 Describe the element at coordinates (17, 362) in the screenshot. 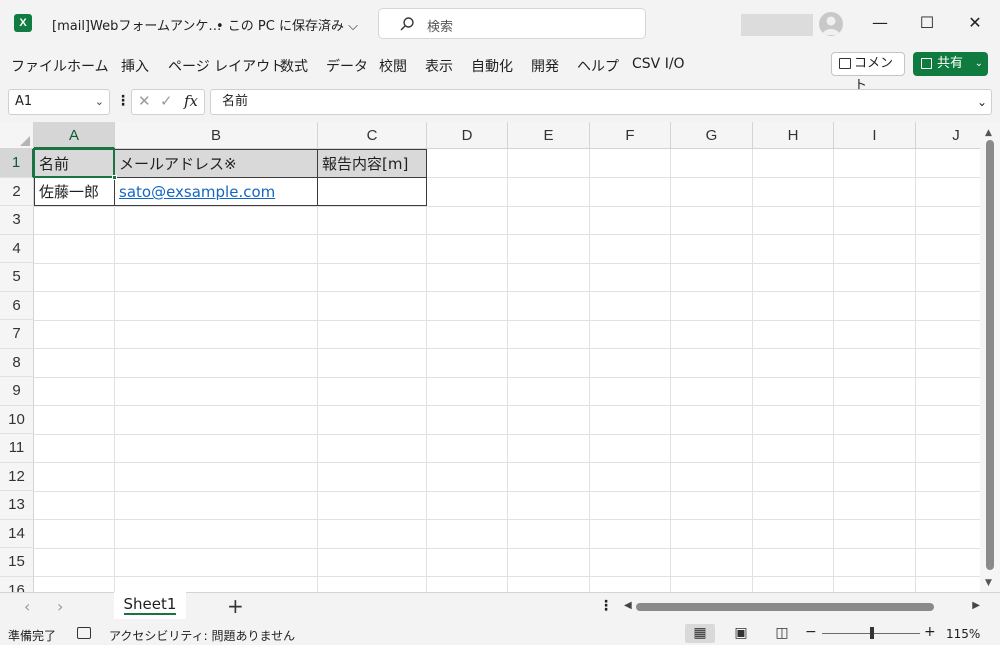

I see `row-header-8: 8` at that location.